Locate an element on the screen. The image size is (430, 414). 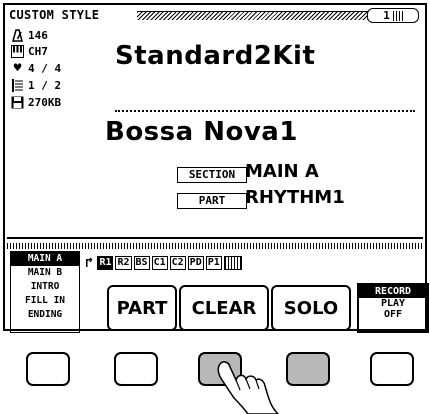
measure-icon is located at coordinates (17, 85).